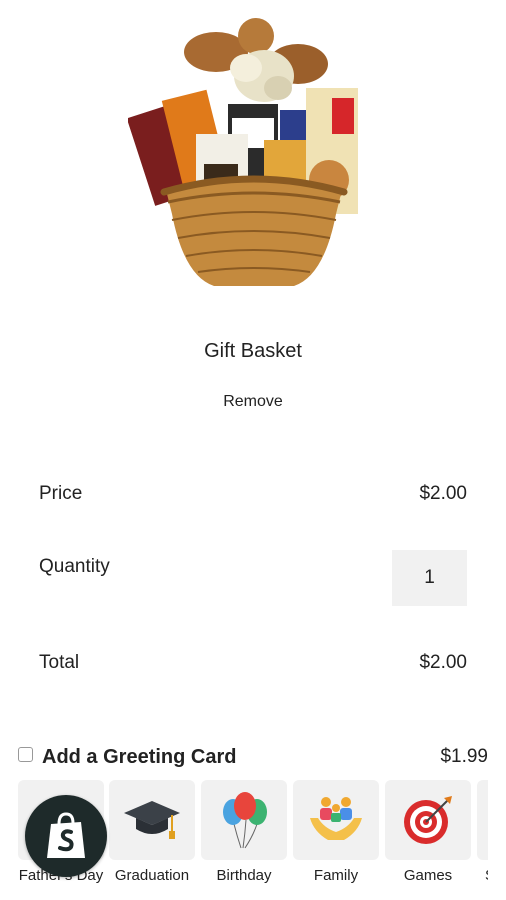  Describe the element at coordinates (429, 578) in the screenshot. I see `quantity-input: 1` at that location.